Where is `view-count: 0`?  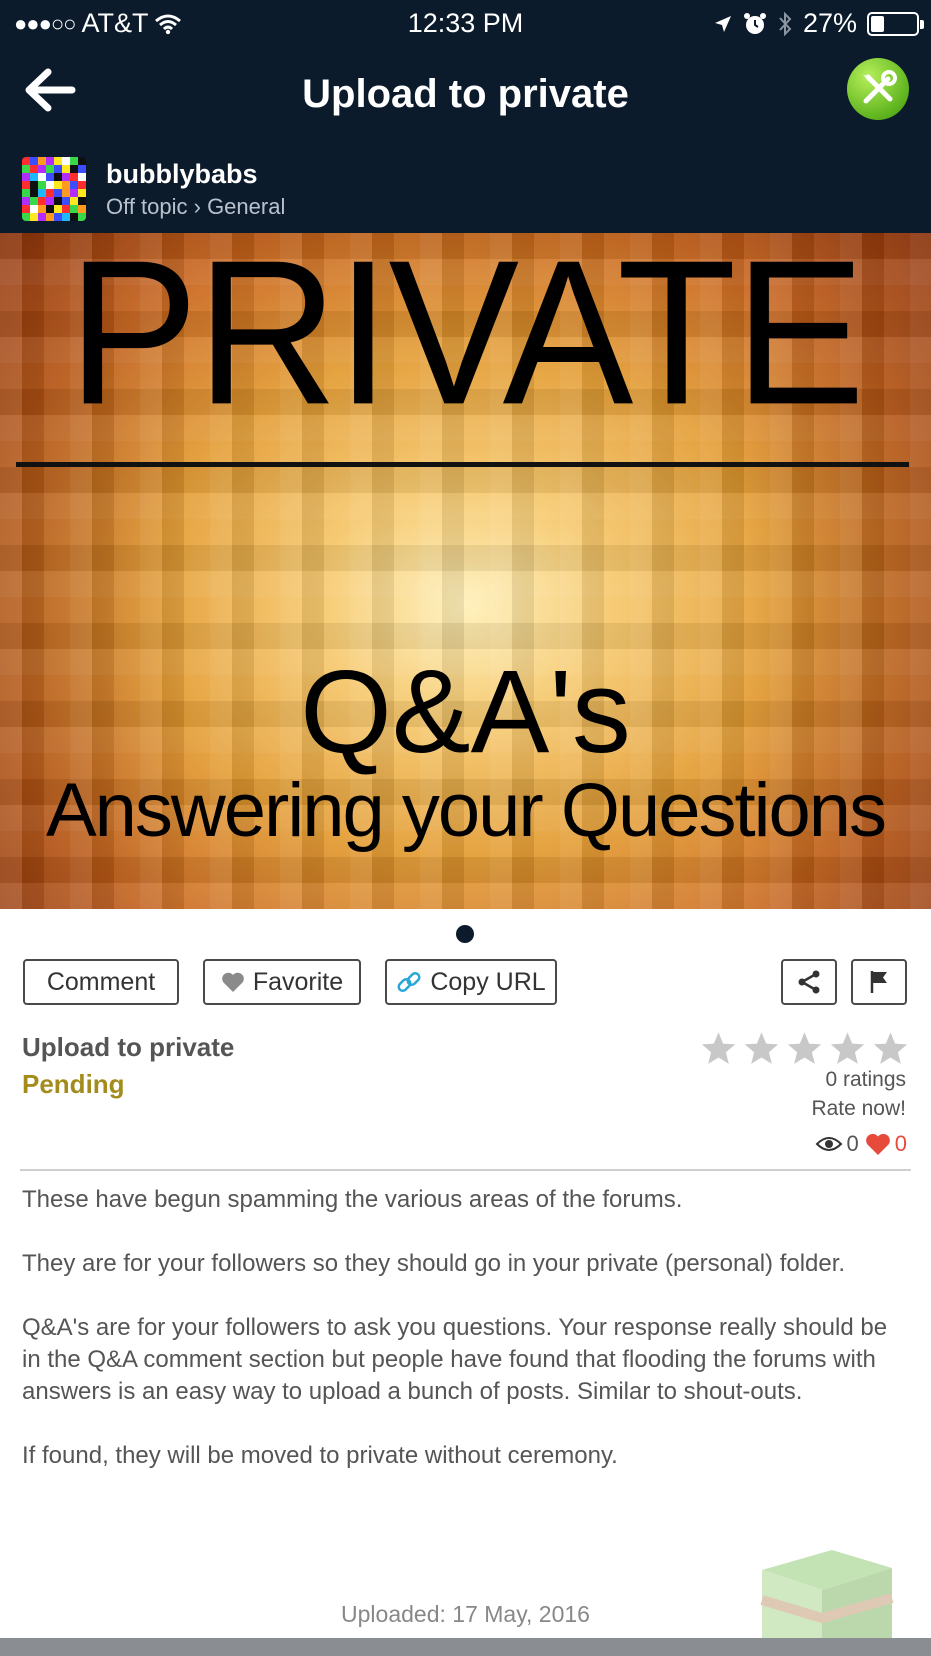 view-count: 0 is located at coordinates (852, 1143).